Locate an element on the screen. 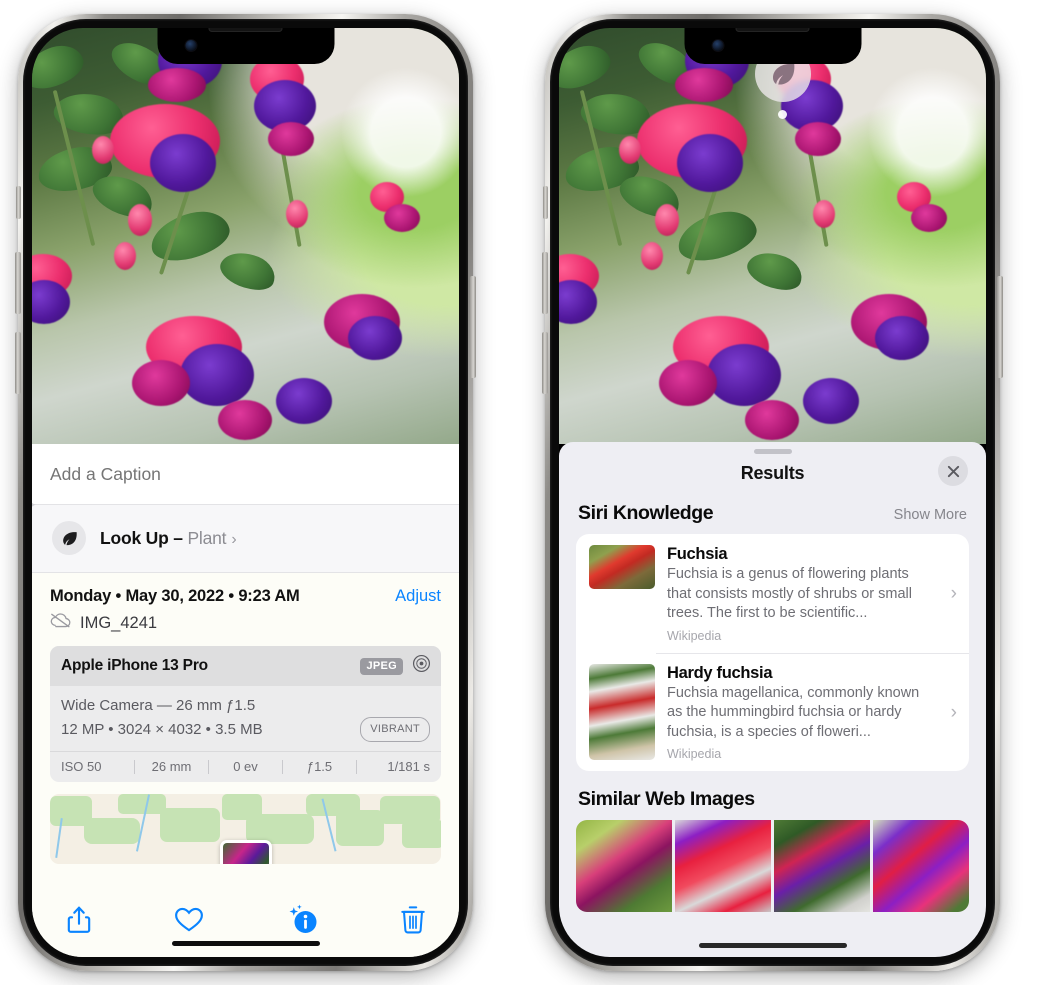 Image resolution: width=1055 pixels, height=985 pixels. exif-iso: ISO 50 is located at coordinates (81, 767).